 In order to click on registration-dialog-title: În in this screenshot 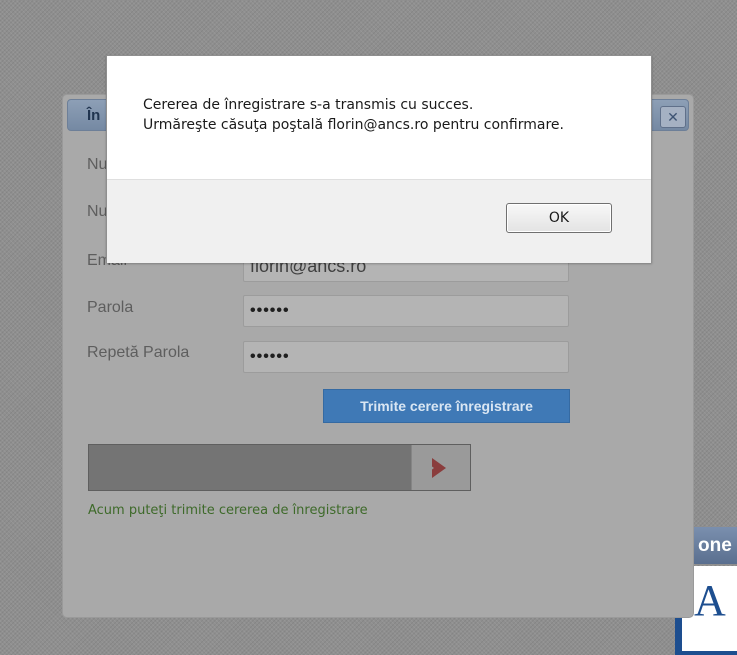, I will do `click(94, 115)`.